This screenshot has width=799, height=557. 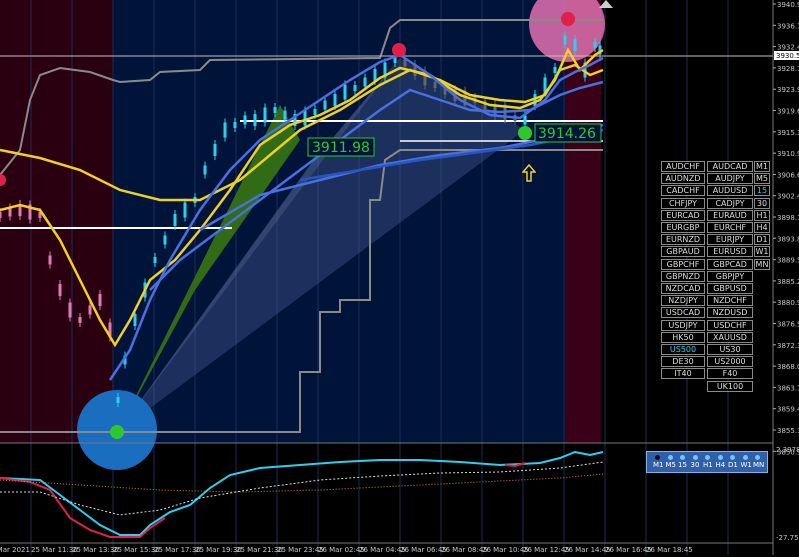 I want to click on price-label: 3928.10, so click(x=788, y=69).